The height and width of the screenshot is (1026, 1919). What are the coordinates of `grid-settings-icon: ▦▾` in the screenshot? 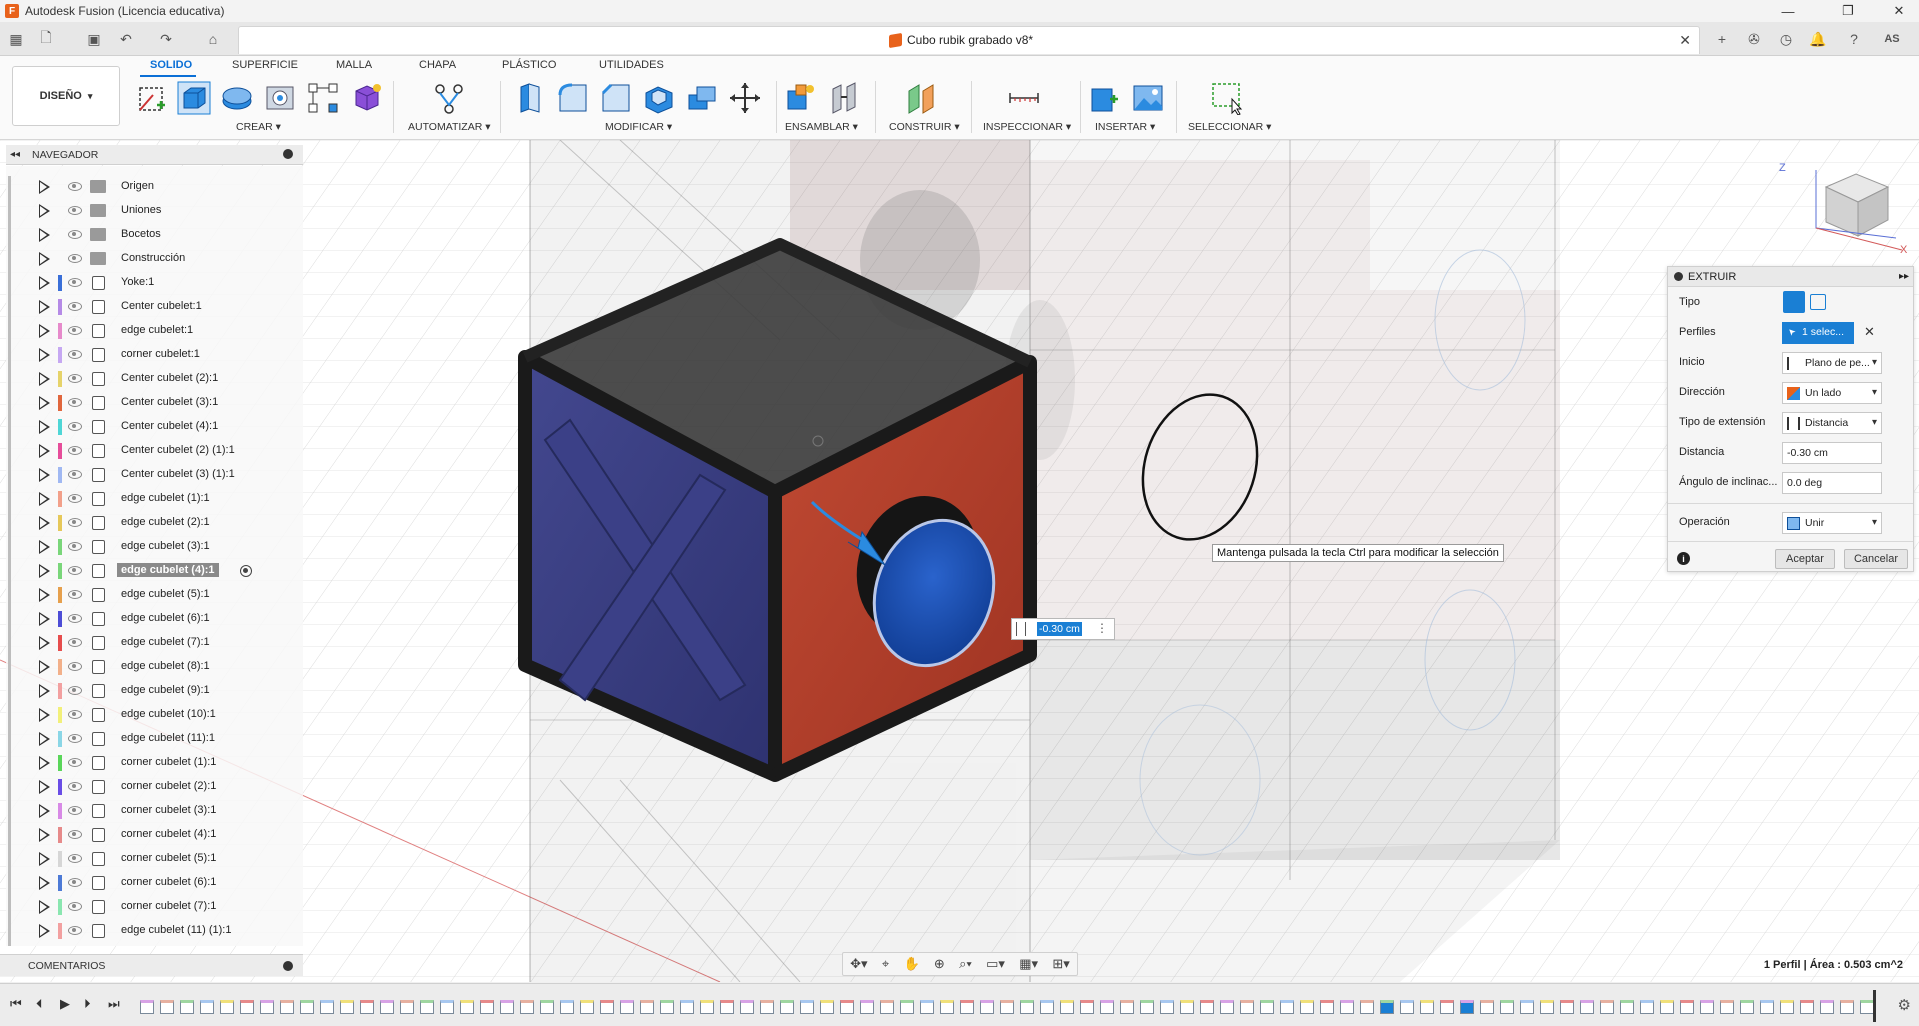 It's located at (1028, 964).